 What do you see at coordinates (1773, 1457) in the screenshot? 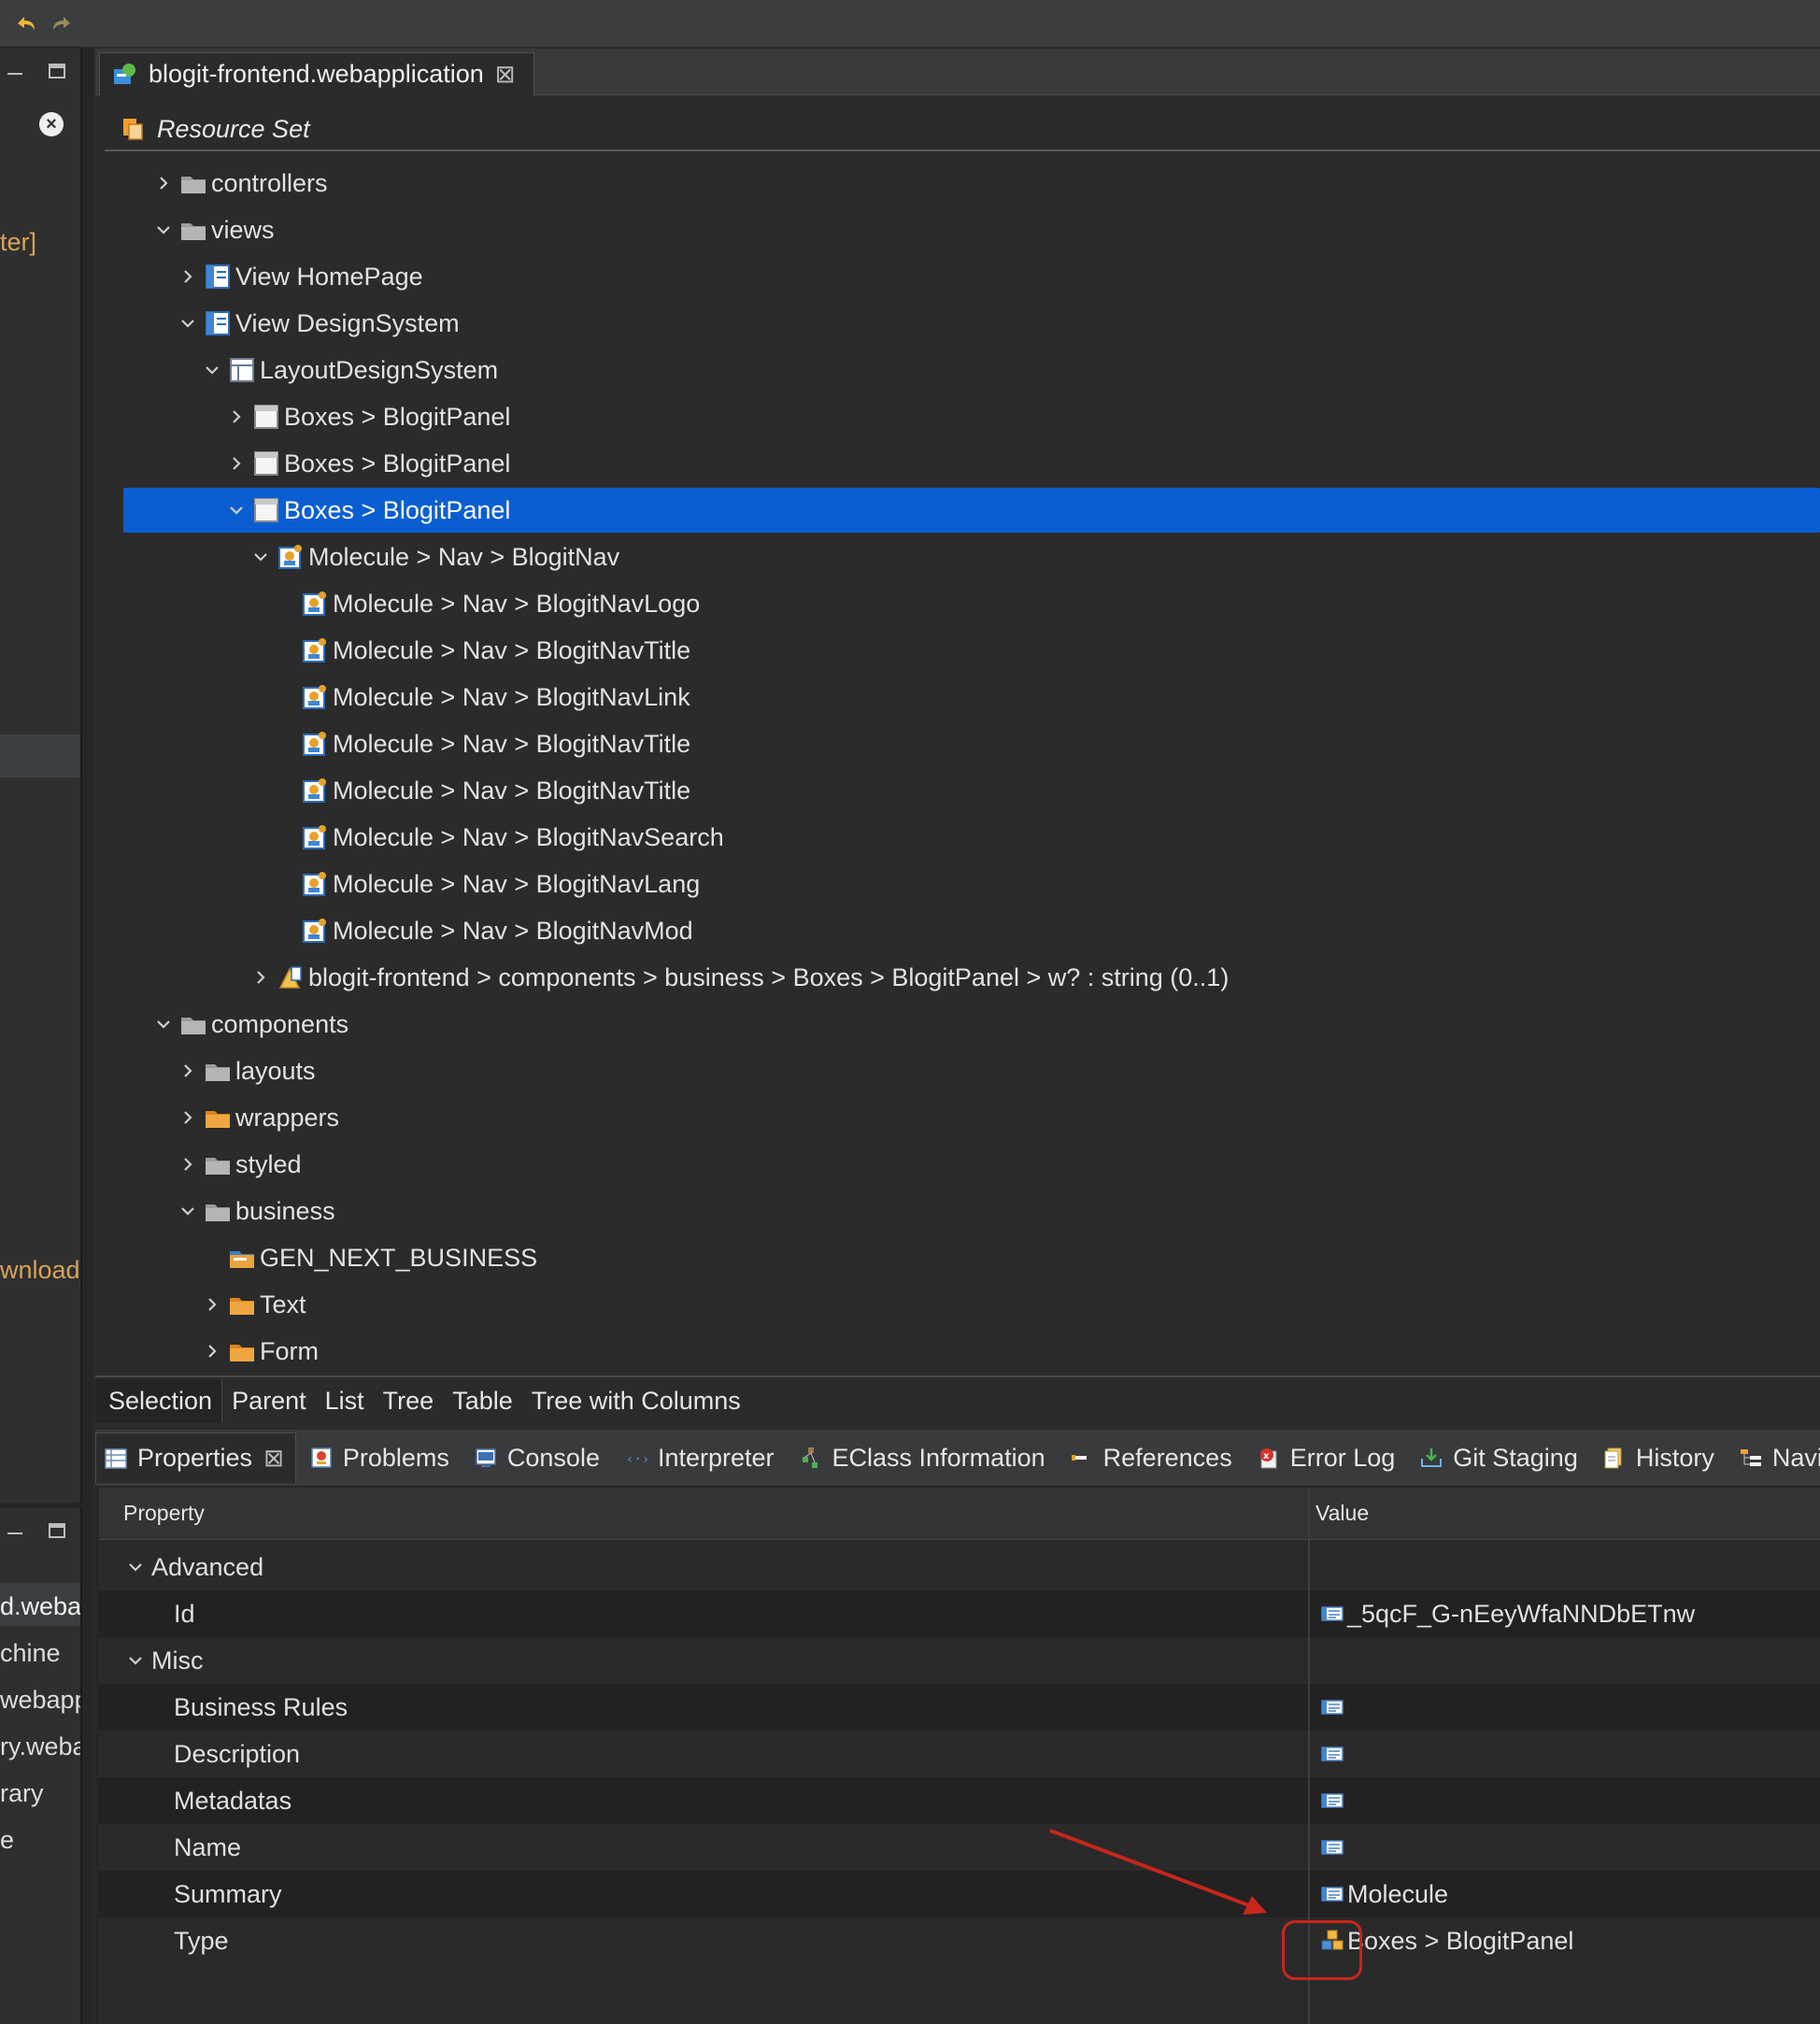
I see `view-tab-navig: Navig` at bounding box center [1773, 1457].